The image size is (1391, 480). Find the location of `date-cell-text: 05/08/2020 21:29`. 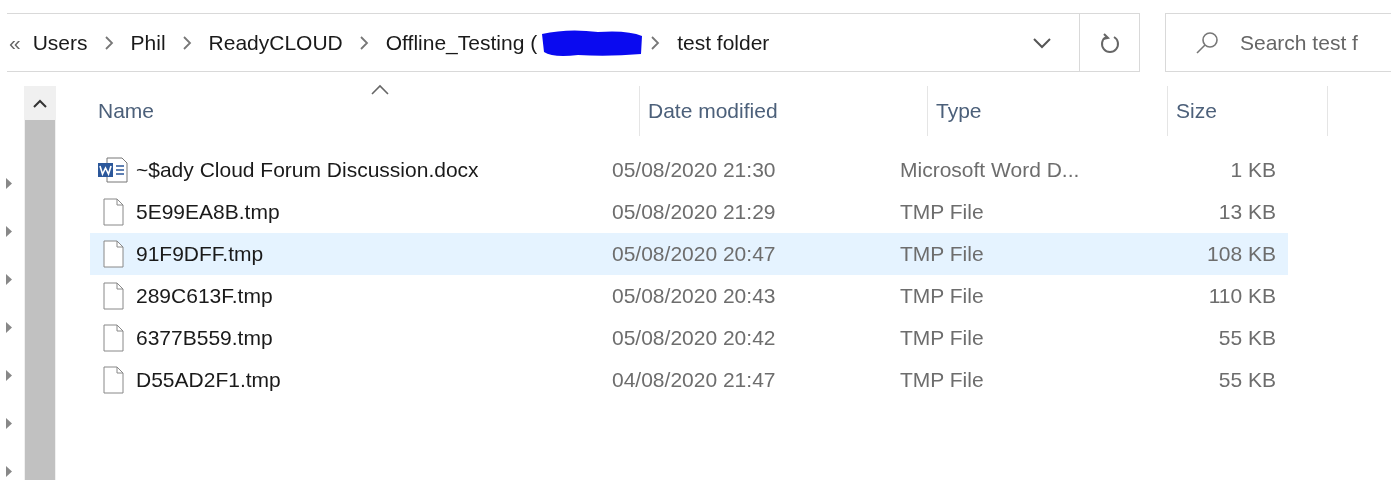

date-cell-text: 05/08/2020 21:29 is located at coordinates (694, 212).